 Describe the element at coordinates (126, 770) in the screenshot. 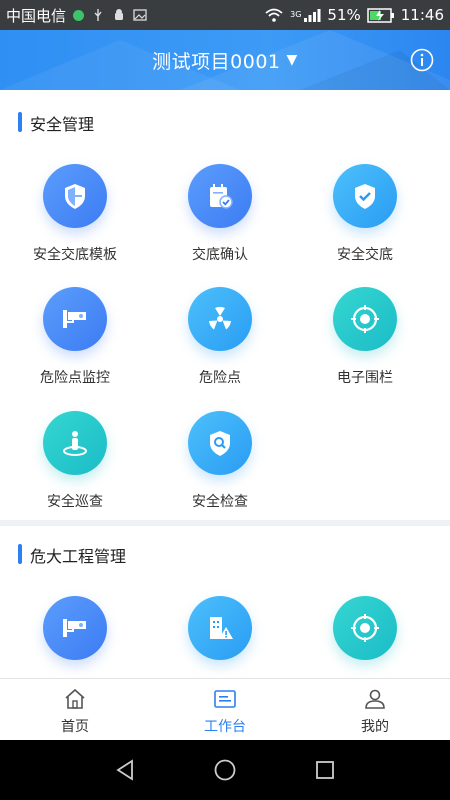

I see `back-icon` at that location.